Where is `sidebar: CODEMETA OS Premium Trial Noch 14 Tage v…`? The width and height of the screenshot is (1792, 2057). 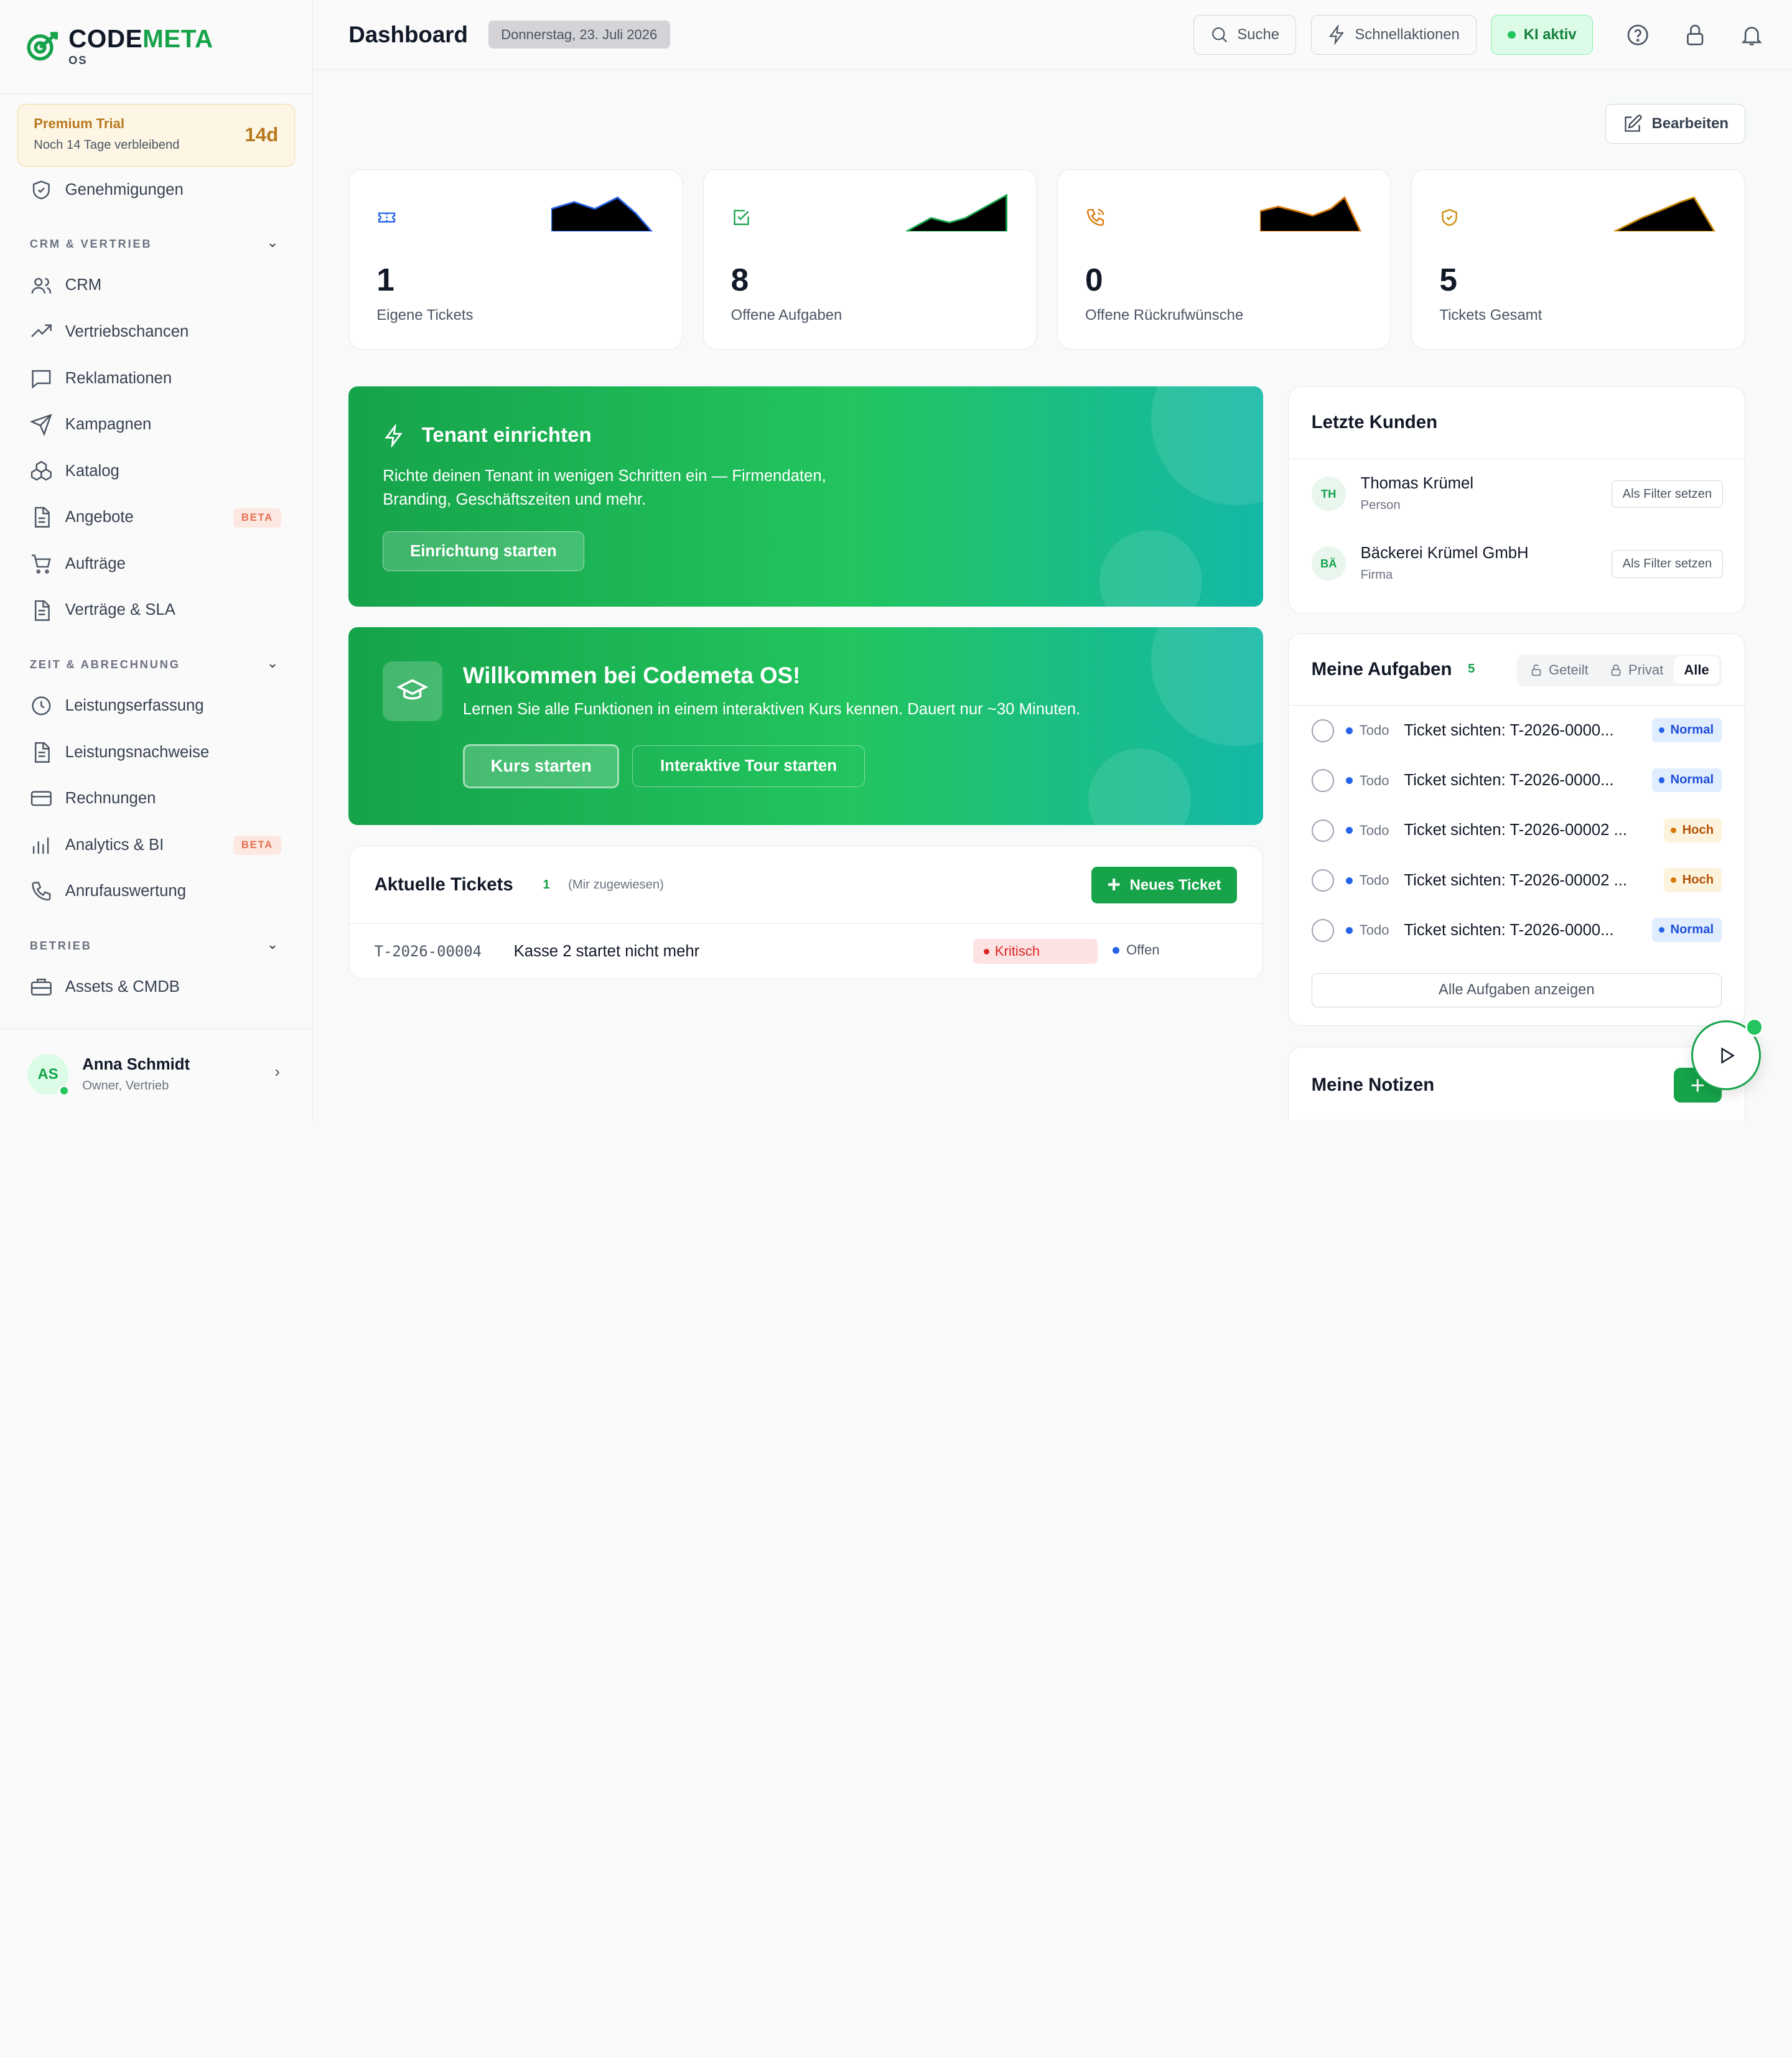 sidebar: CODEMETA OS Premium Trial Noch 14 Tage v… is located at coordinates (157, 560).